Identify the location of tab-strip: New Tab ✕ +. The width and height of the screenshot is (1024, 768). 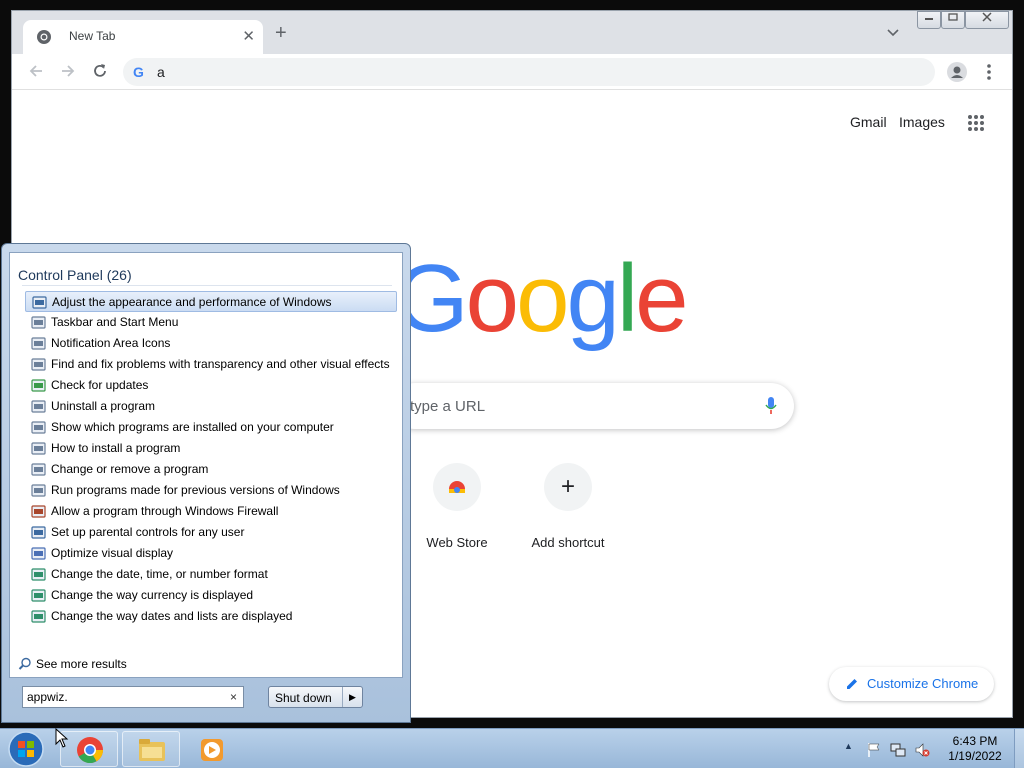
(512, 32).